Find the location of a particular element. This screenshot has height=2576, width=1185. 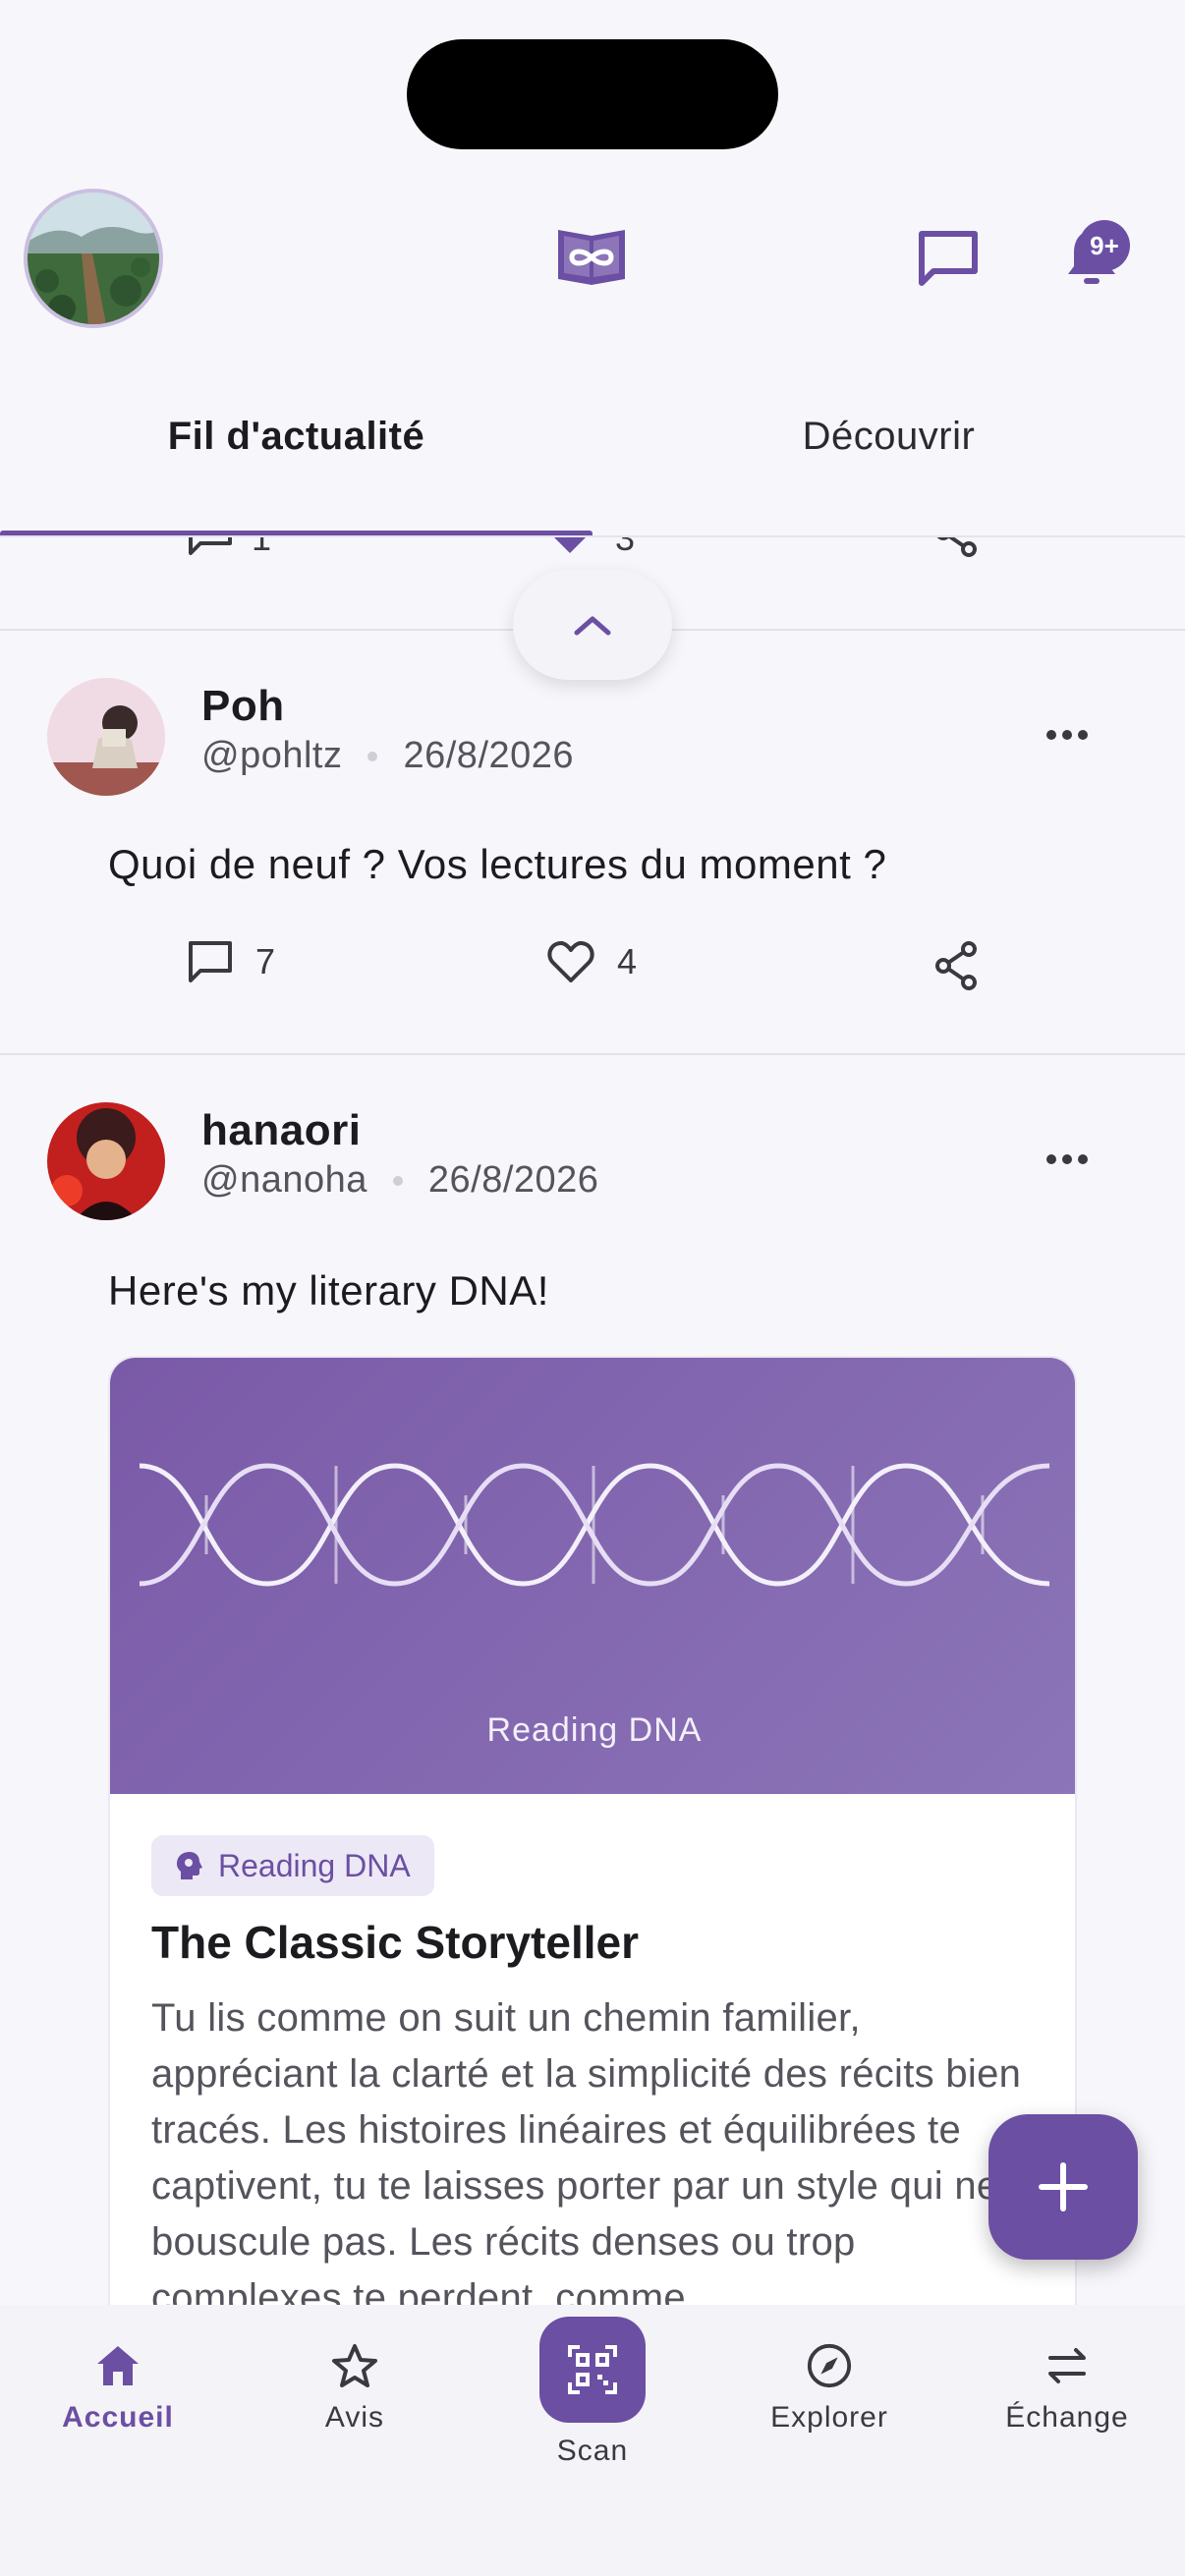

dna-profile-title: The Classic Storyteller is located at coordinates (395, 1942).